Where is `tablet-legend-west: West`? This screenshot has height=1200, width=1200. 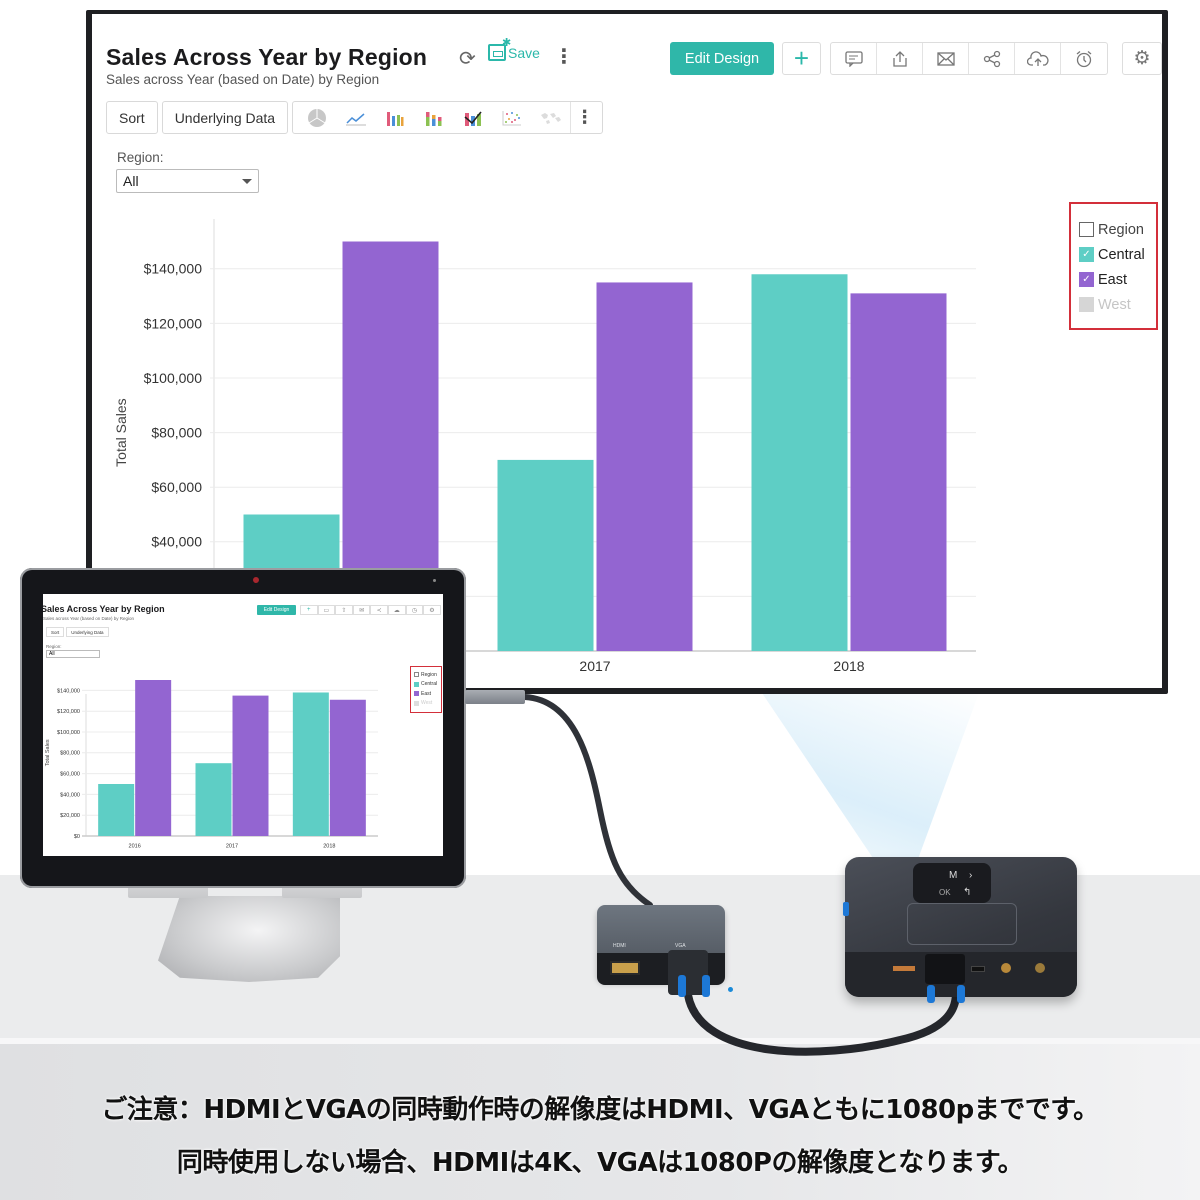
tablet-legend-west: West is located at coordinates (427, 704).